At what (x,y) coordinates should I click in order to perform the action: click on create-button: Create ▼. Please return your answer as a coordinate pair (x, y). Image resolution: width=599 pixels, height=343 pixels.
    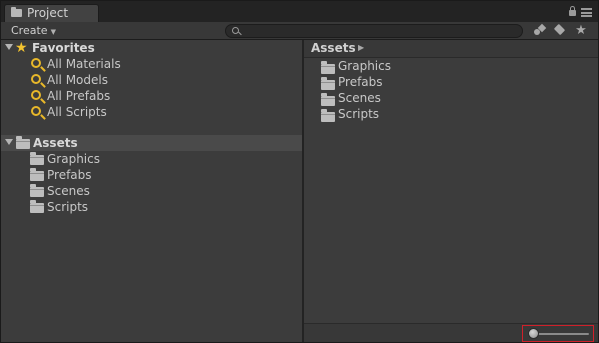
    Looking at the image, I should click on (33, 30).